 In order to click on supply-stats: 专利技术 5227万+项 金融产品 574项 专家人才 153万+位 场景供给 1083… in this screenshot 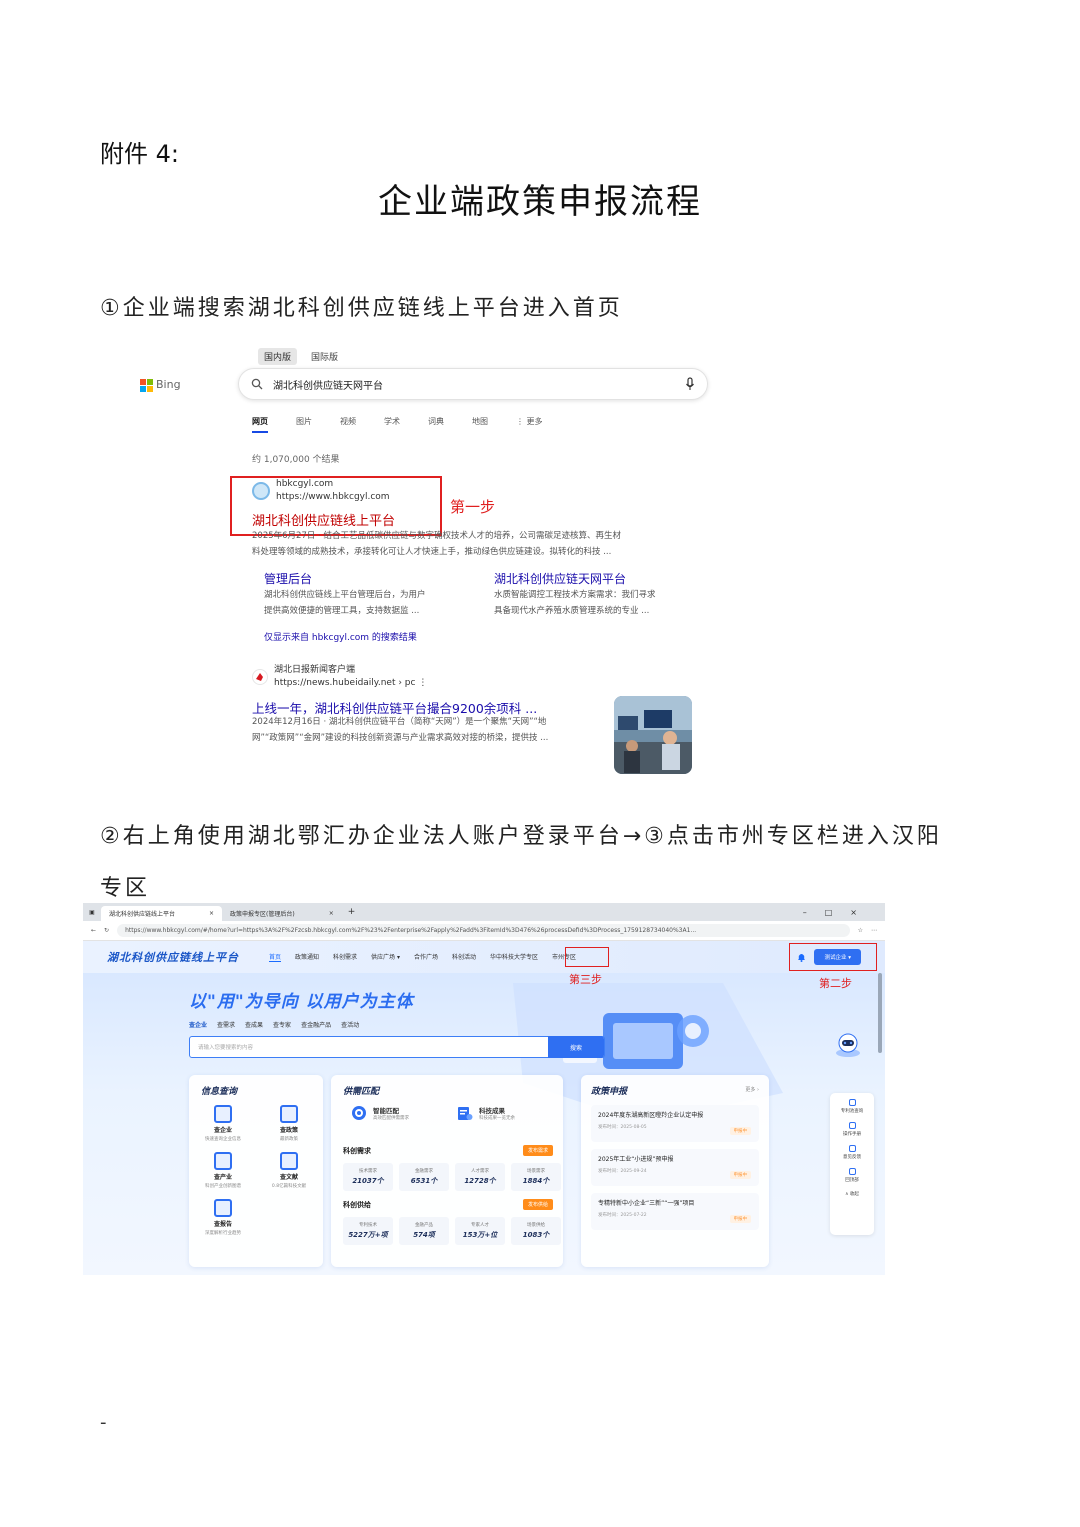, I will do `click(452, 1231)`.